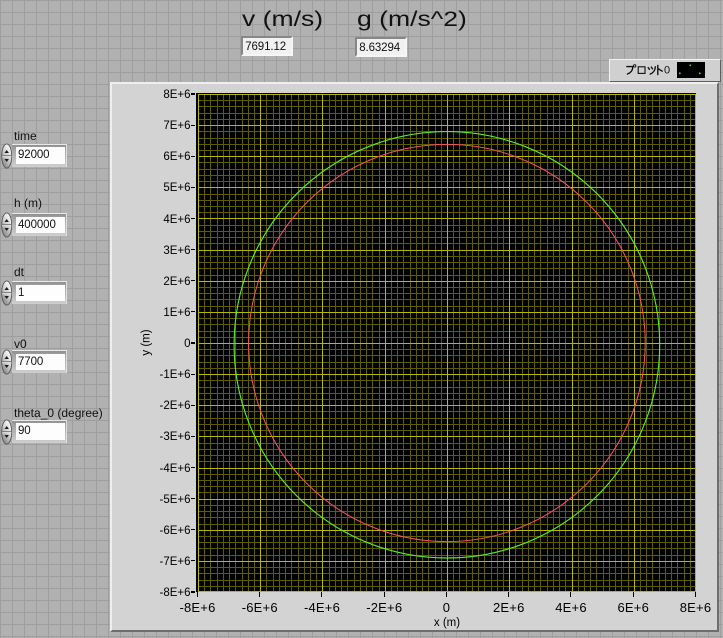 This screenshot has width=723, height=638. Describe the element at coordinates (667, 71) in the screenshot. I see `svg-text: 0` at that location.